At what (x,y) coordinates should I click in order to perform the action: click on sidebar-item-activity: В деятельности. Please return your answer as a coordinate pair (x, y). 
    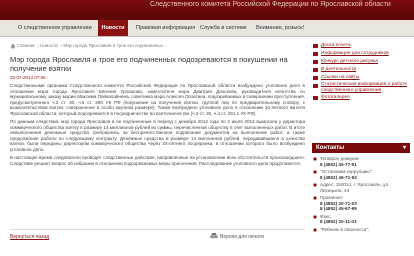
    Looking at the image, I should click on (361, 70).